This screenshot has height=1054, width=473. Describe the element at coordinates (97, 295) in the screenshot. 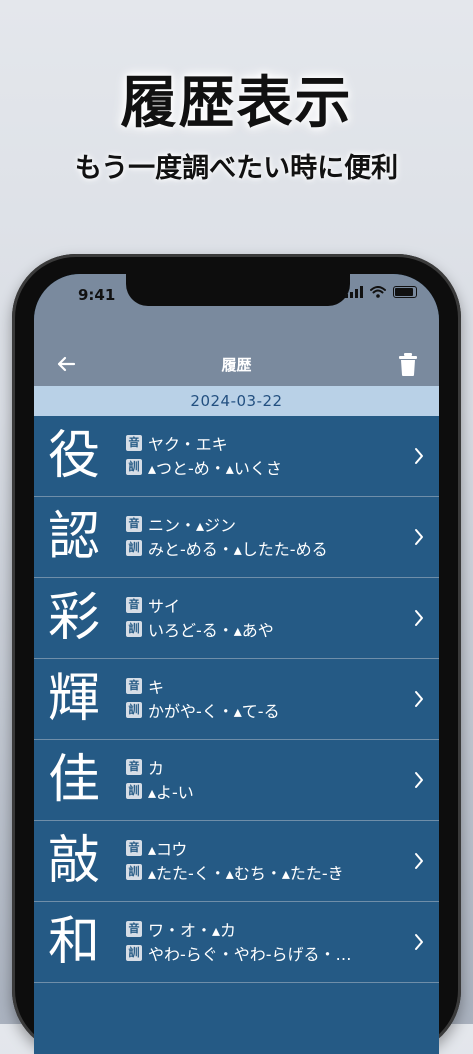

I see `status-time: 9:41` at that location.